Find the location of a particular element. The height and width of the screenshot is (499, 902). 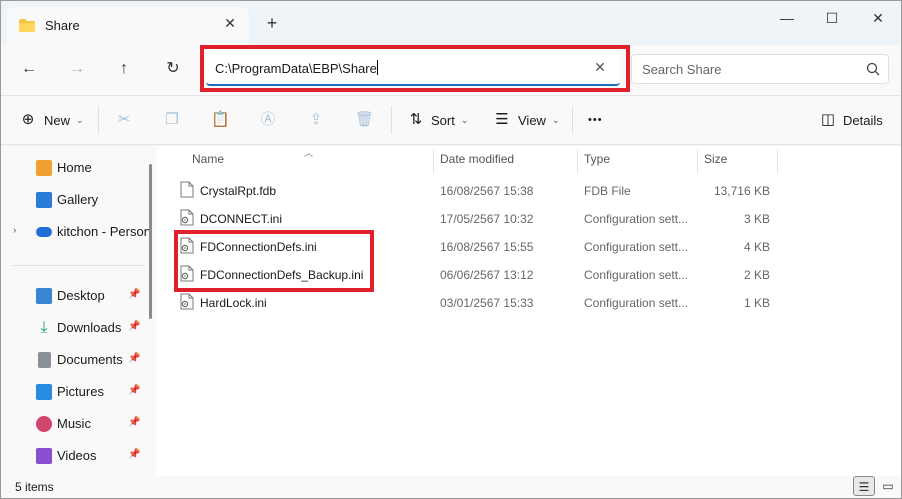

file-date-modified: 03/01/2567 15:33 is located at coordinates (487, 303).